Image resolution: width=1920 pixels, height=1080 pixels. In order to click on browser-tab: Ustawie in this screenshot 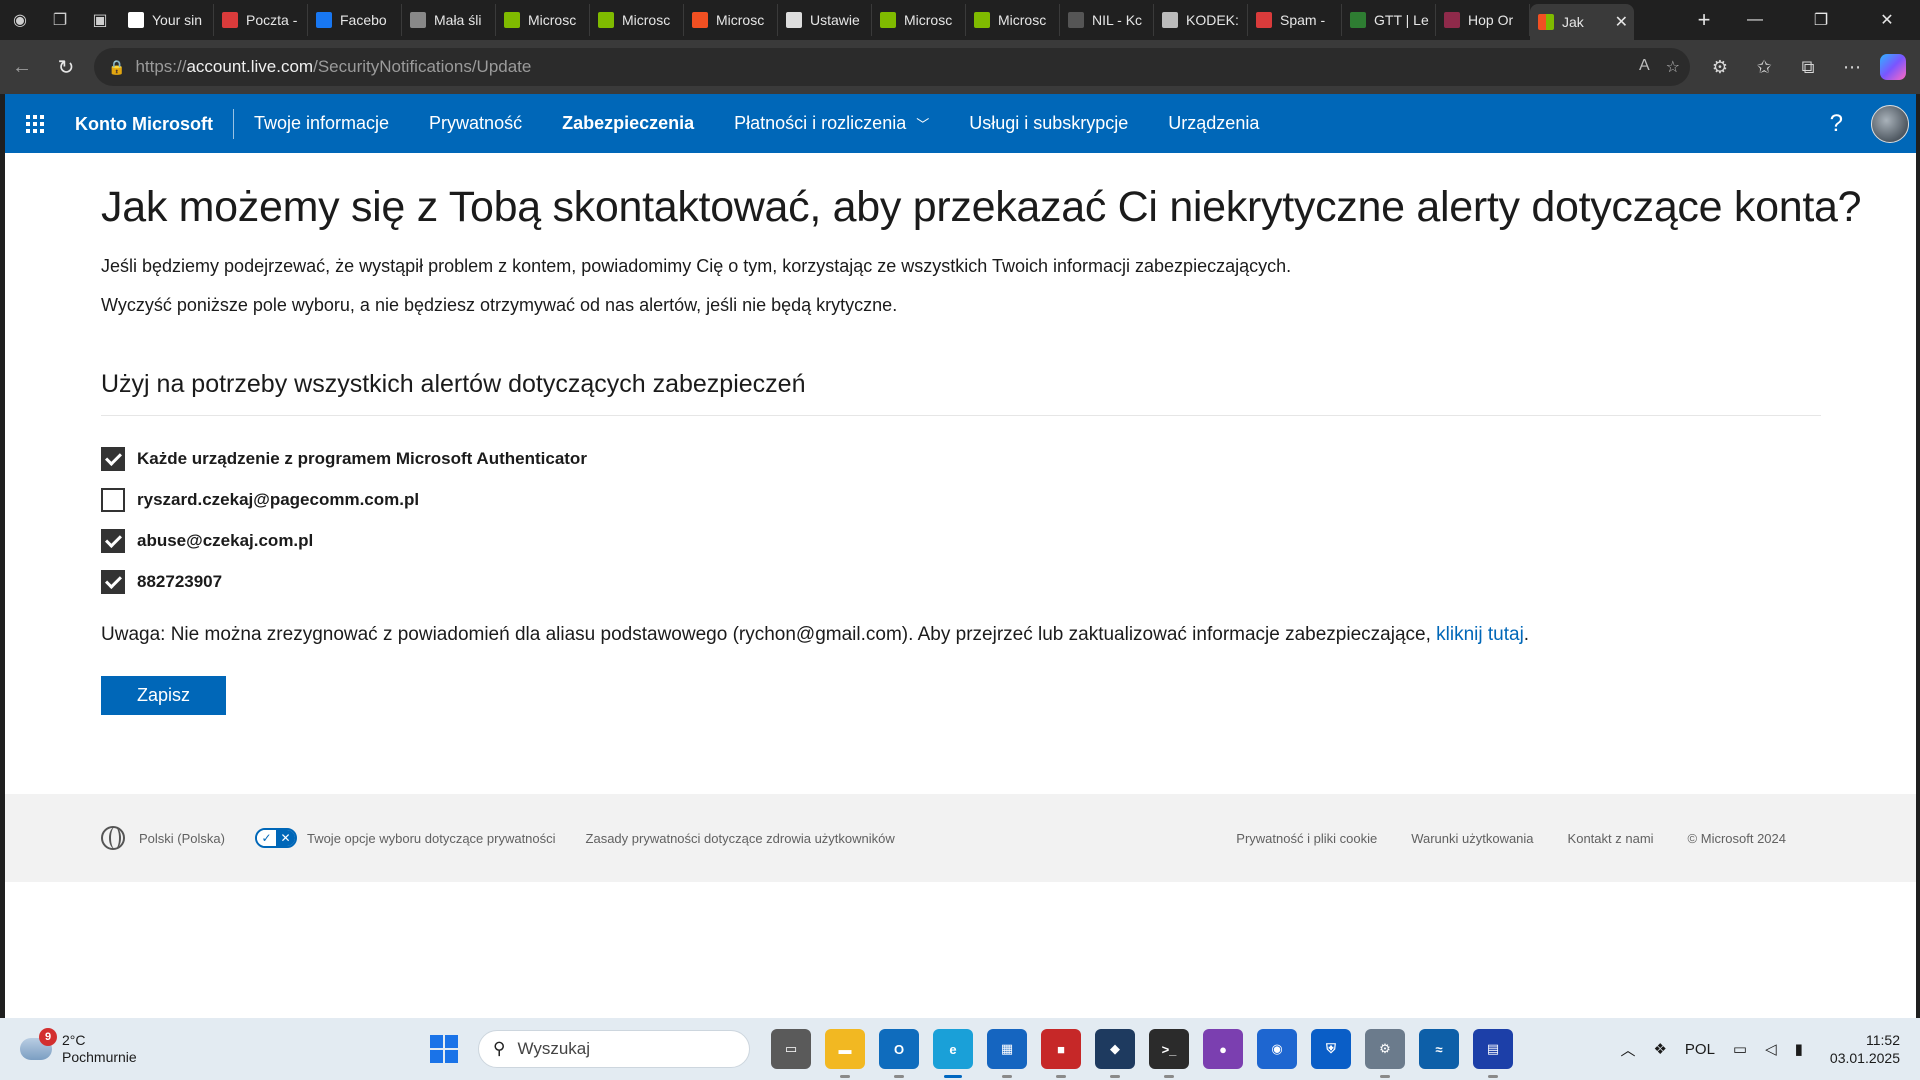, I will do `click(825, 20)`.